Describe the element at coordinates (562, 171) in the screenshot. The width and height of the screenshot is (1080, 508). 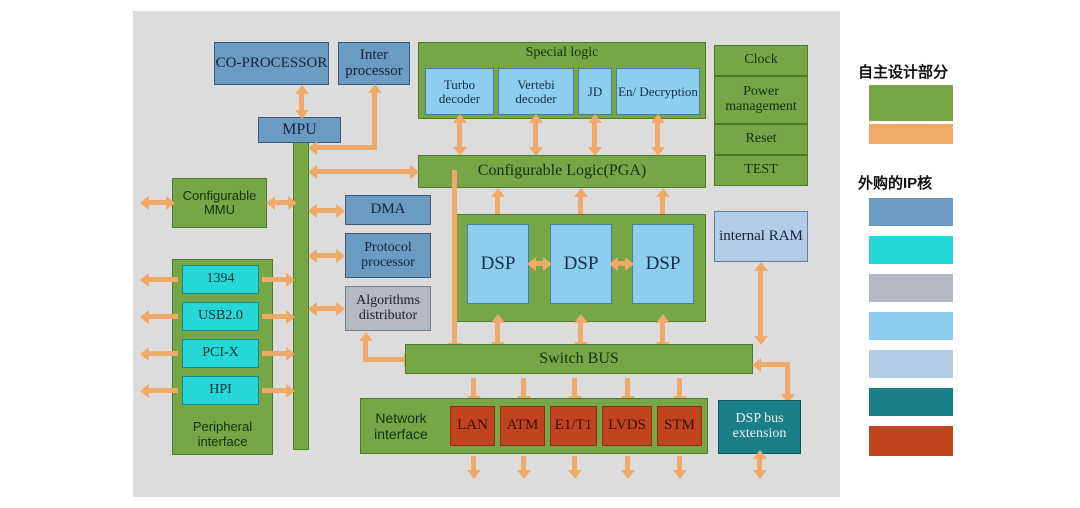
I see `block-configurable-logic: Configurable Logic(PGA)` at that location.